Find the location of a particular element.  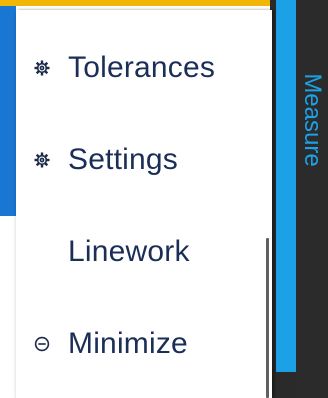

measure-tab is located at coordinates (312, 199).